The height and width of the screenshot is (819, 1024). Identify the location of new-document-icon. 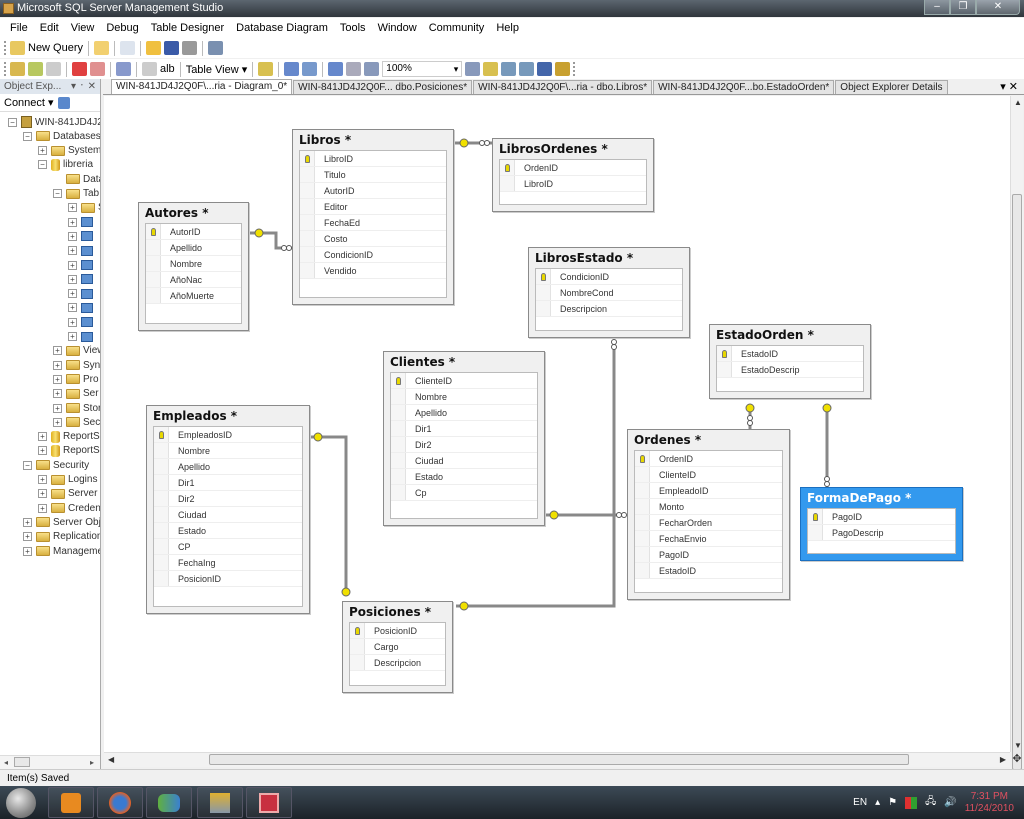
(128, 48).